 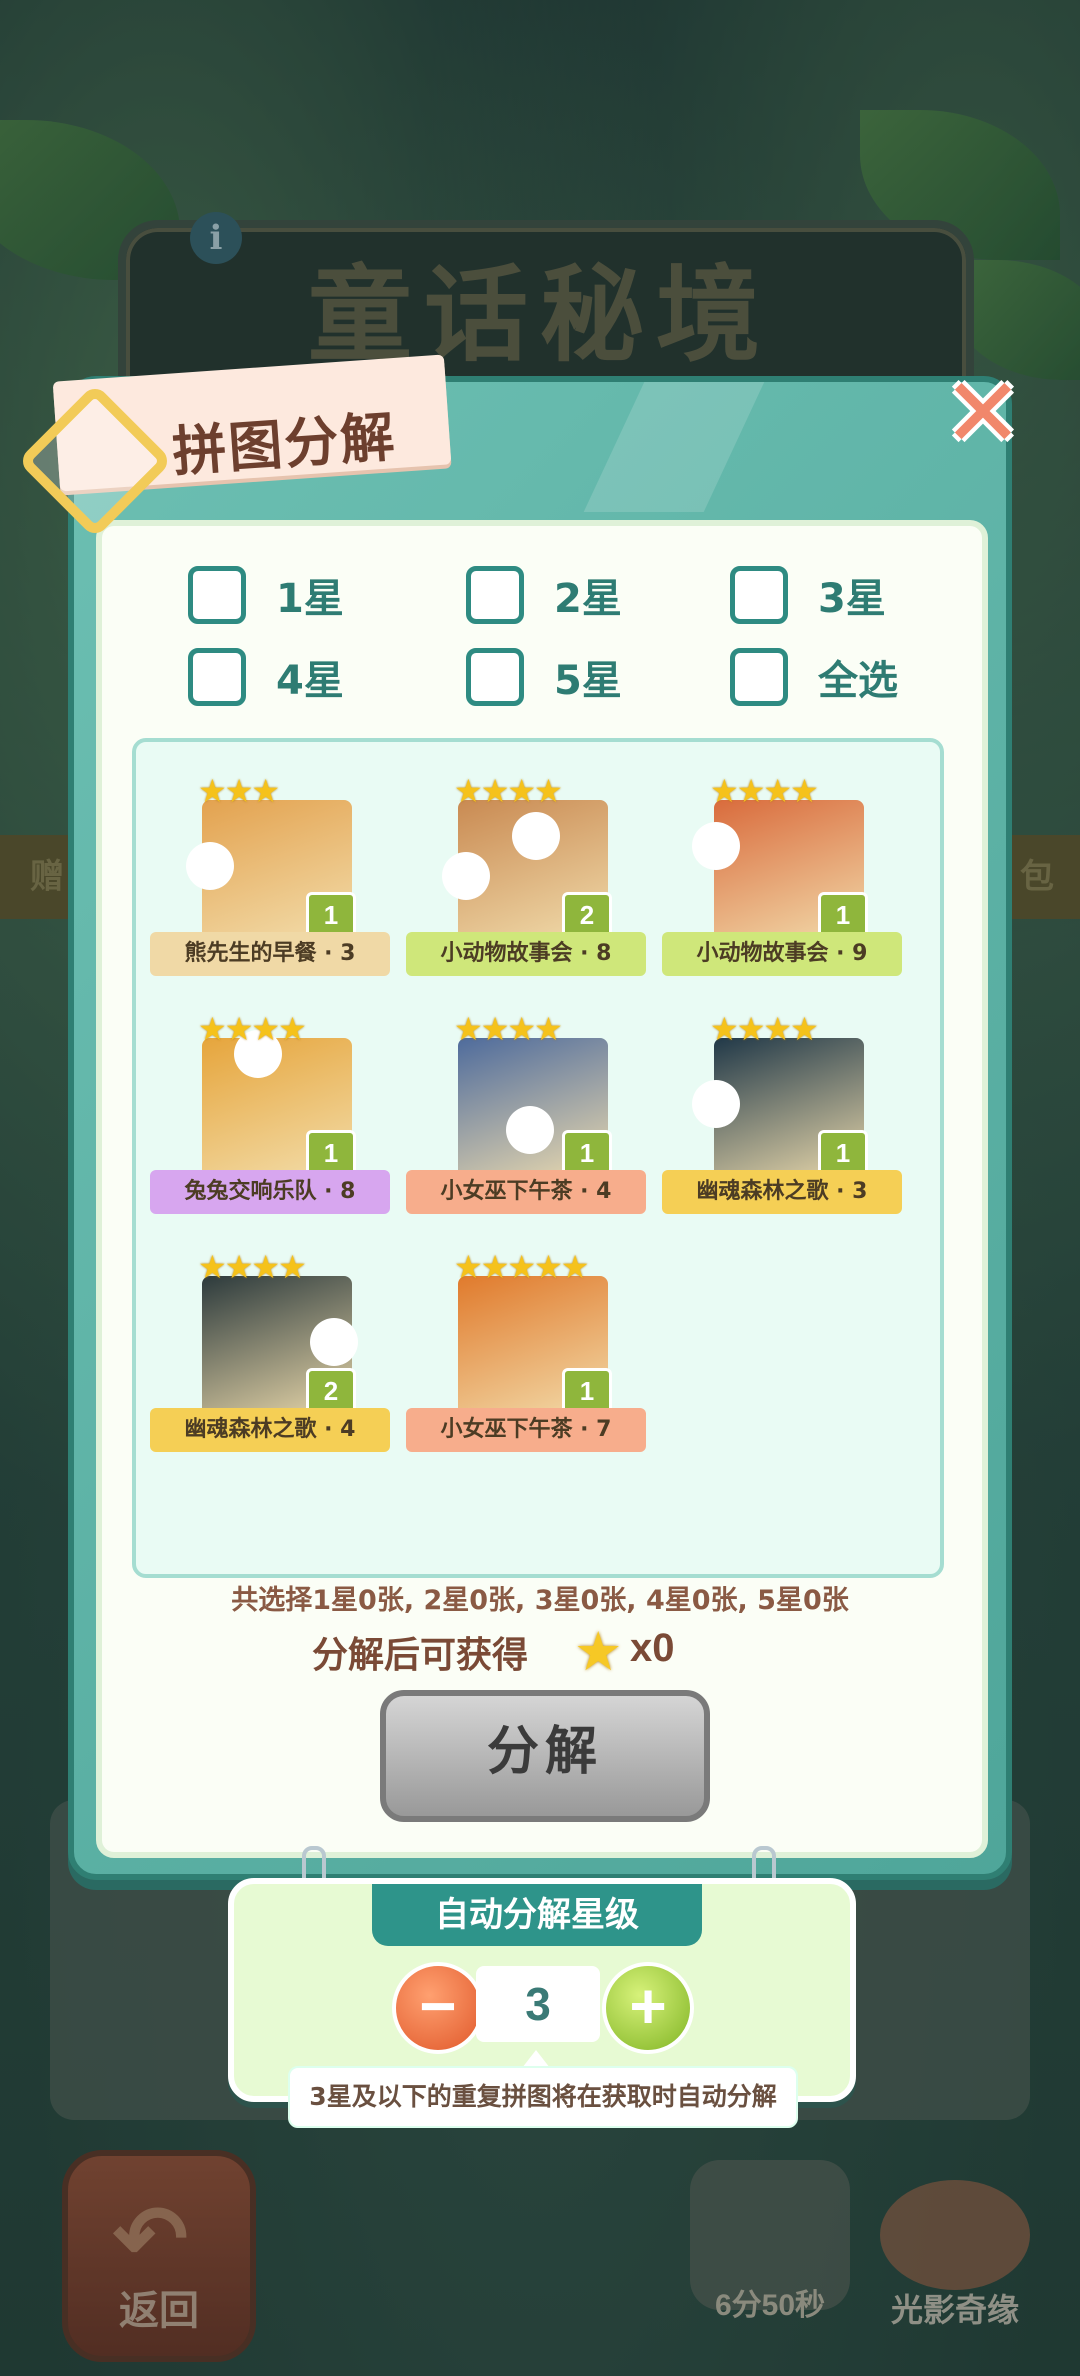 What do you see at coordinates (266, 677) in the screenshot?
I see `filter-4star: 4星` at bounding box center [266, 677].